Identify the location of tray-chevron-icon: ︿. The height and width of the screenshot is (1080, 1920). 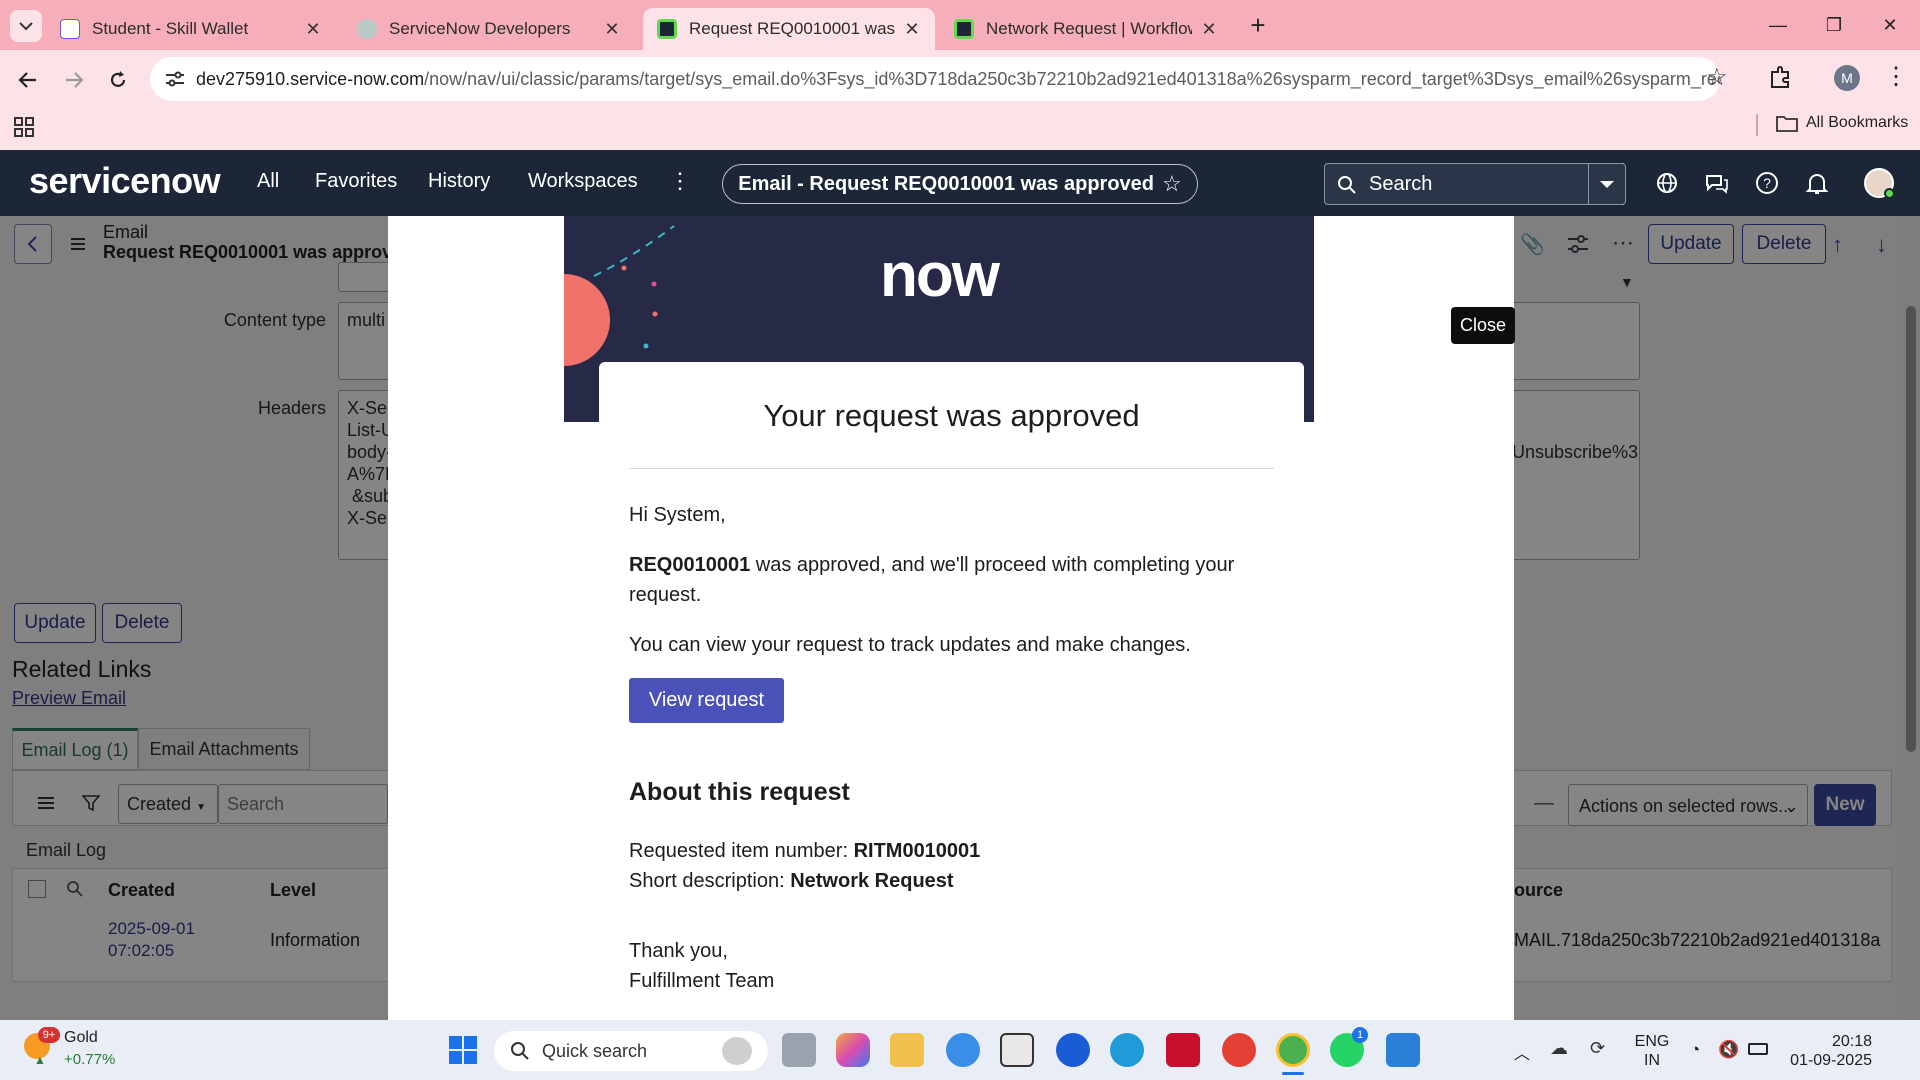
(1522, 1052).